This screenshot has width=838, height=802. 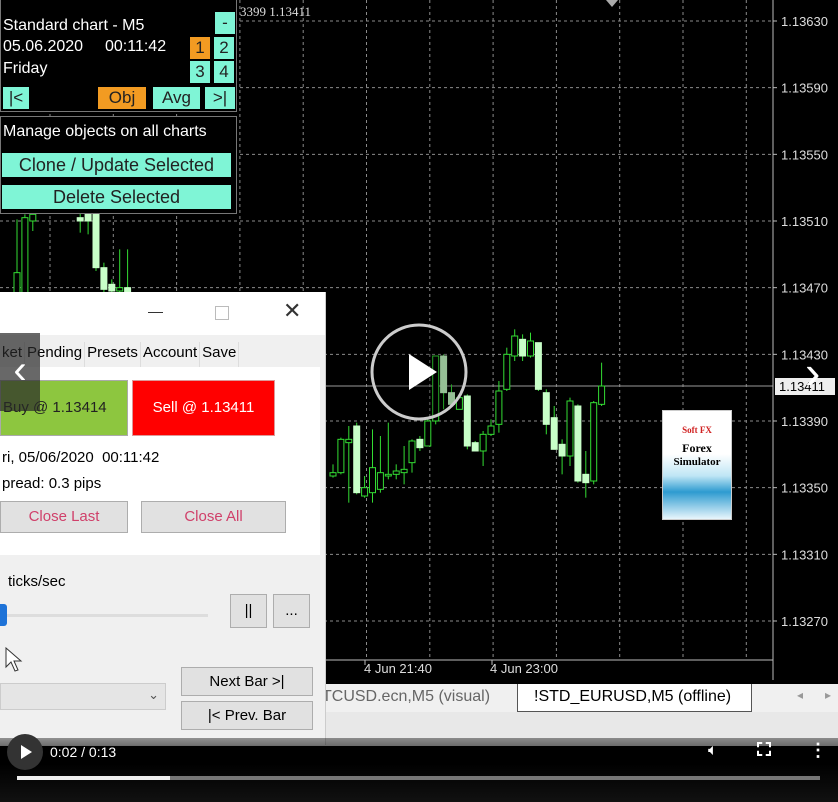 What do you see at coordinates (81, 457) in the screenshot?
I see `datetime-text: ri, 05/06/2020 00:11:42` at bounding box center [81, 457].